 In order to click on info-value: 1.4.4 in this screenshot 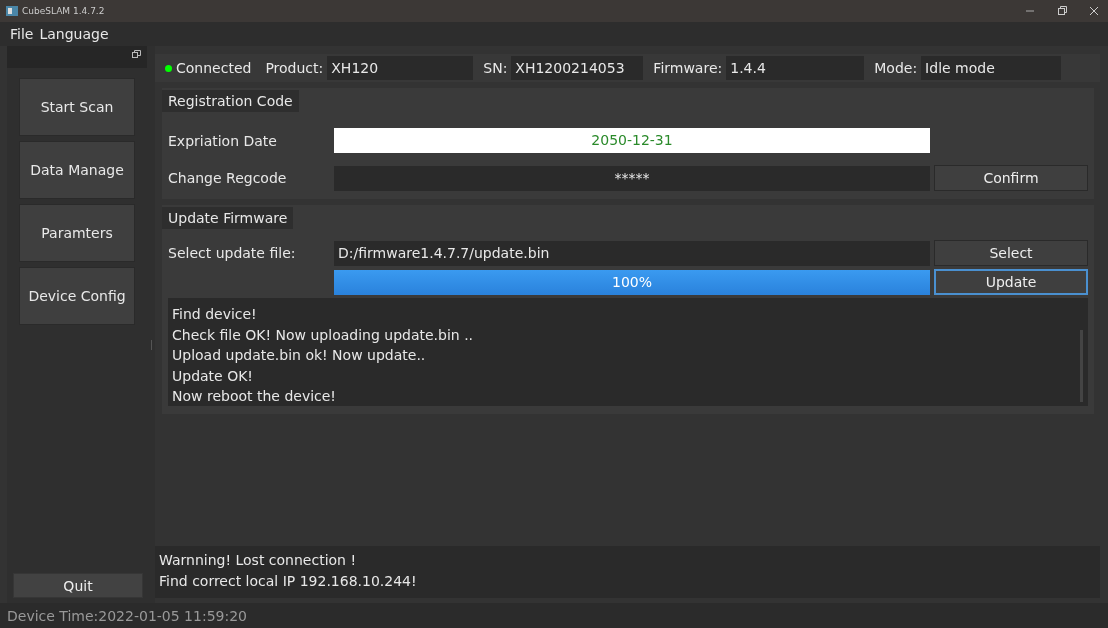, I will do `click(795, 68)`.